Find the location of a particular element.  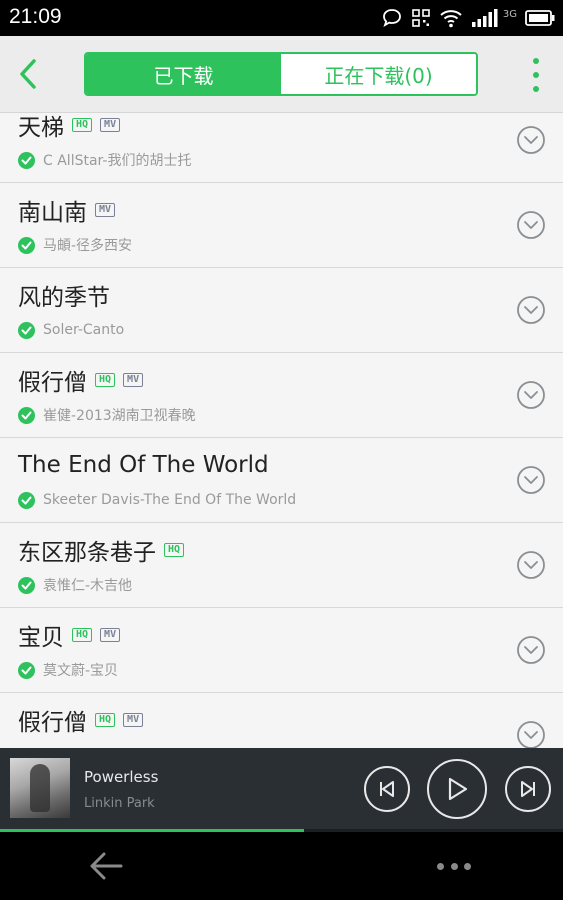

system-menu-icon is located at coordinates (454, 866).